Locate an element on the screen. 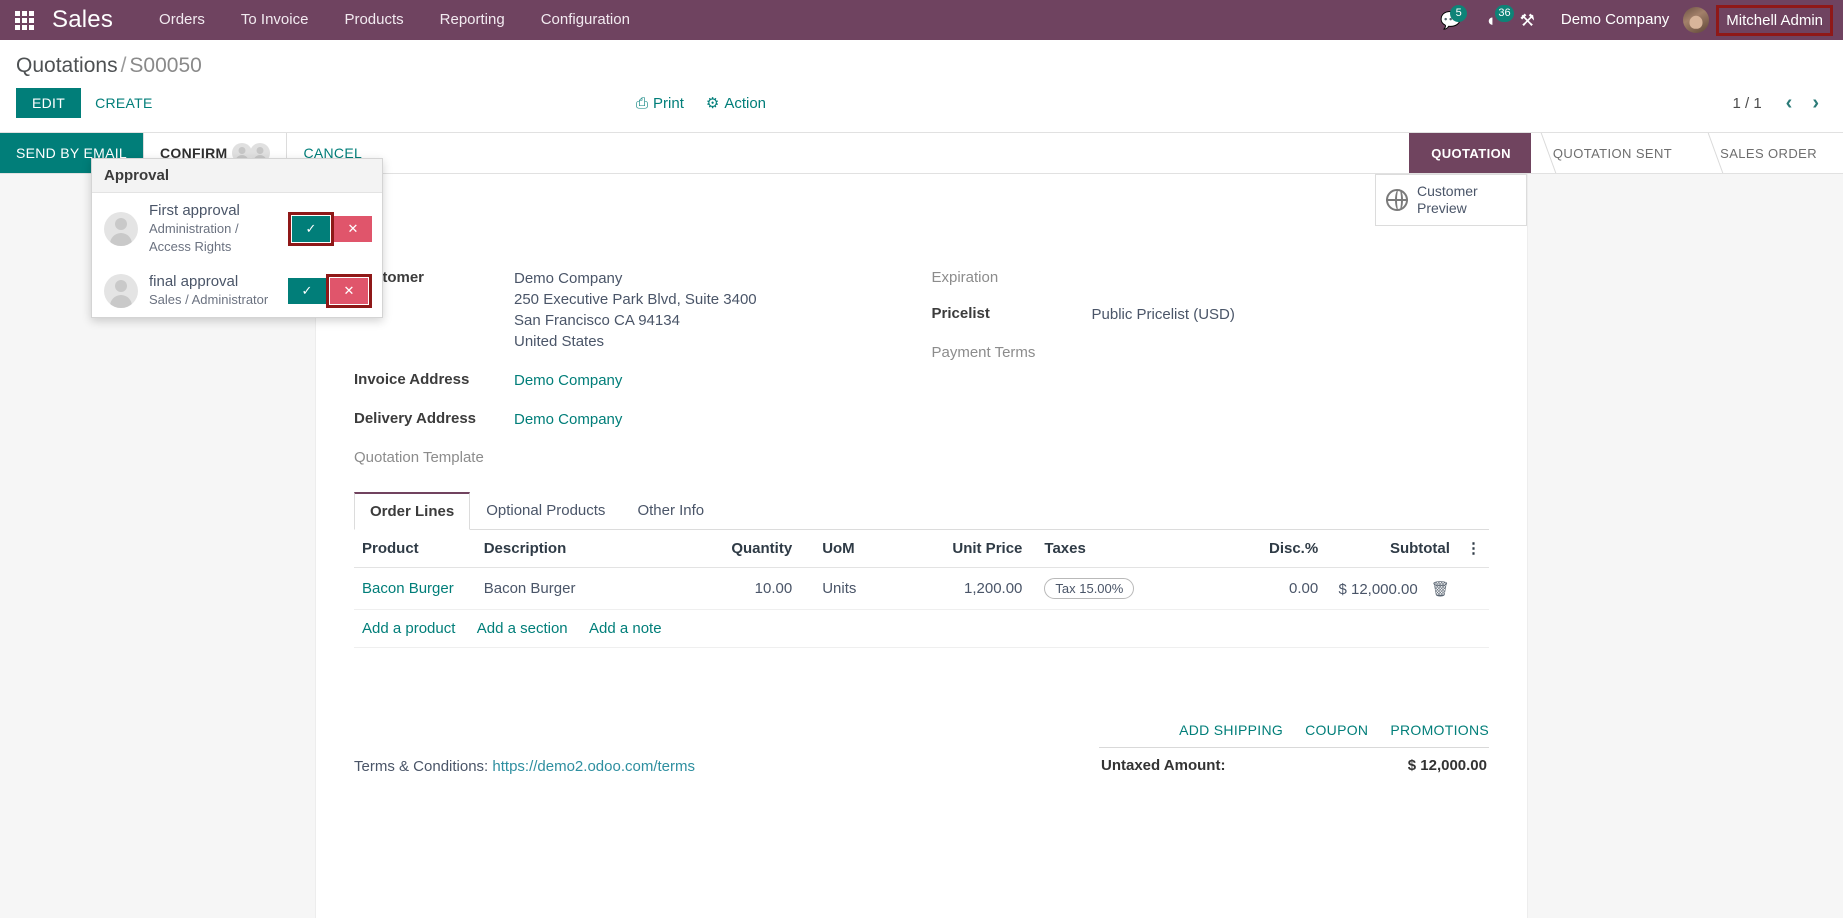 This screenshot has height=918, width=1843. cell-unit-price: 1,200.00 is located at coordinates (971, 588).